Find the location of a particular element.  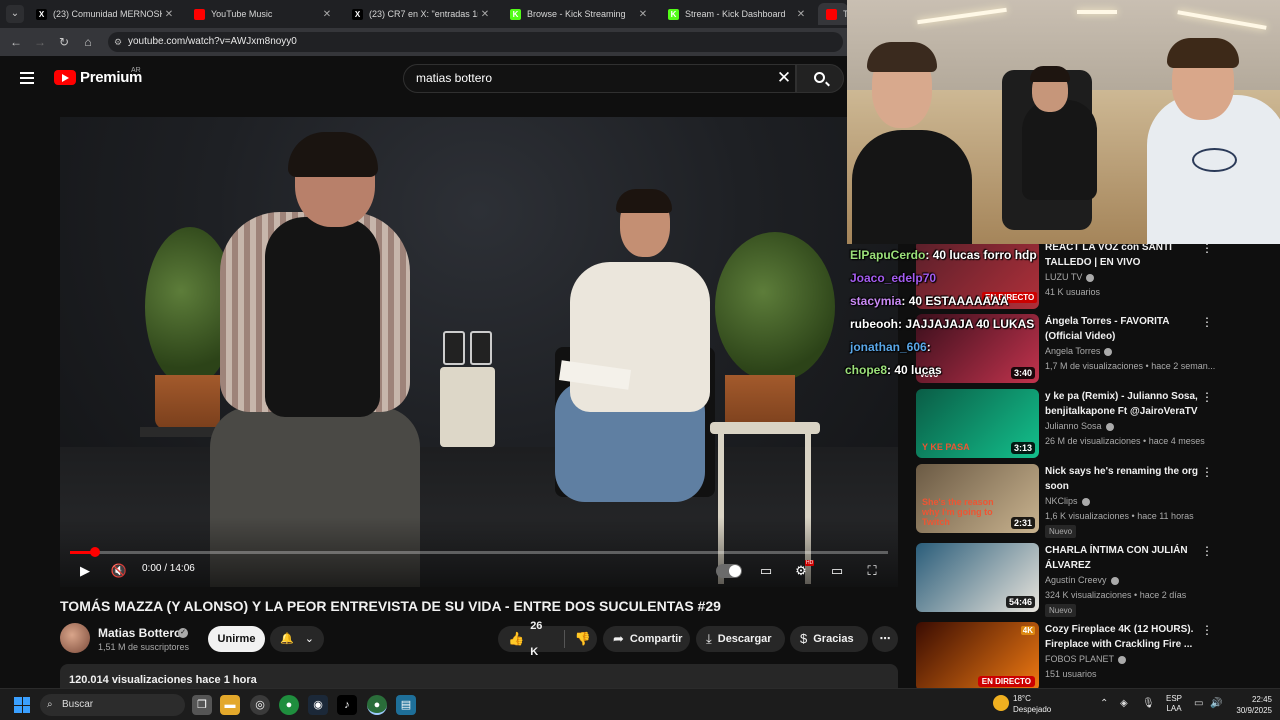

site-info-icon: ⚙ is located at coordinates (118, 42).